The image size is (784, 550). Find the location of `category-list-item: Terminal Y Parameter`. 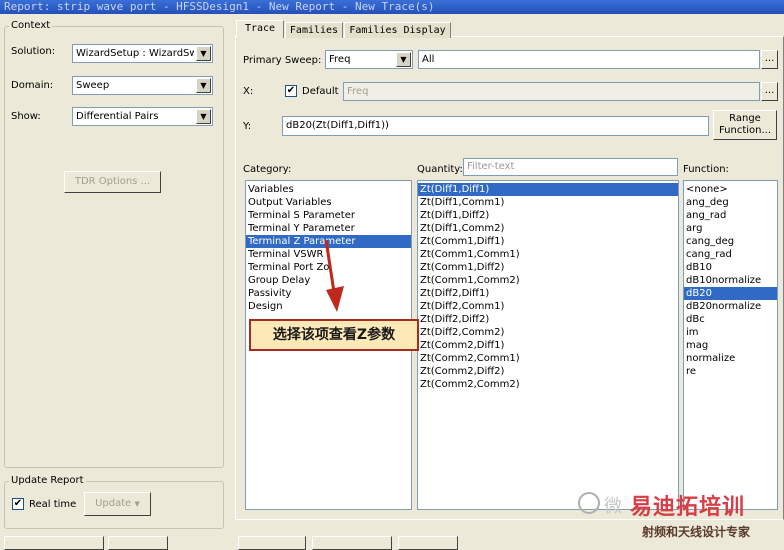

category-list-item: Terminal Y Parameter is located at coordinates (328, 228).